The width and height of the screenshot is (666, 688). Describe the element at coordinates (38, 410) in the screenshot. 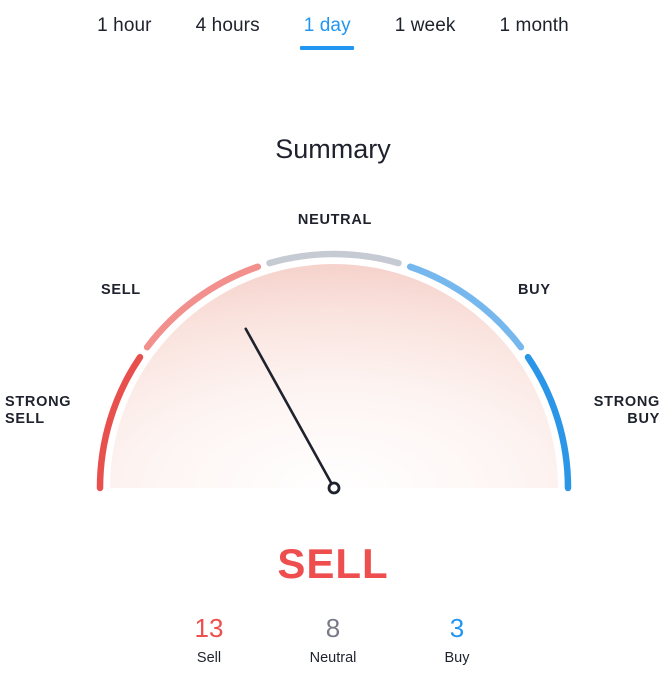

I see `gauge-label-strong-sell: STRONG SELL` at that location.